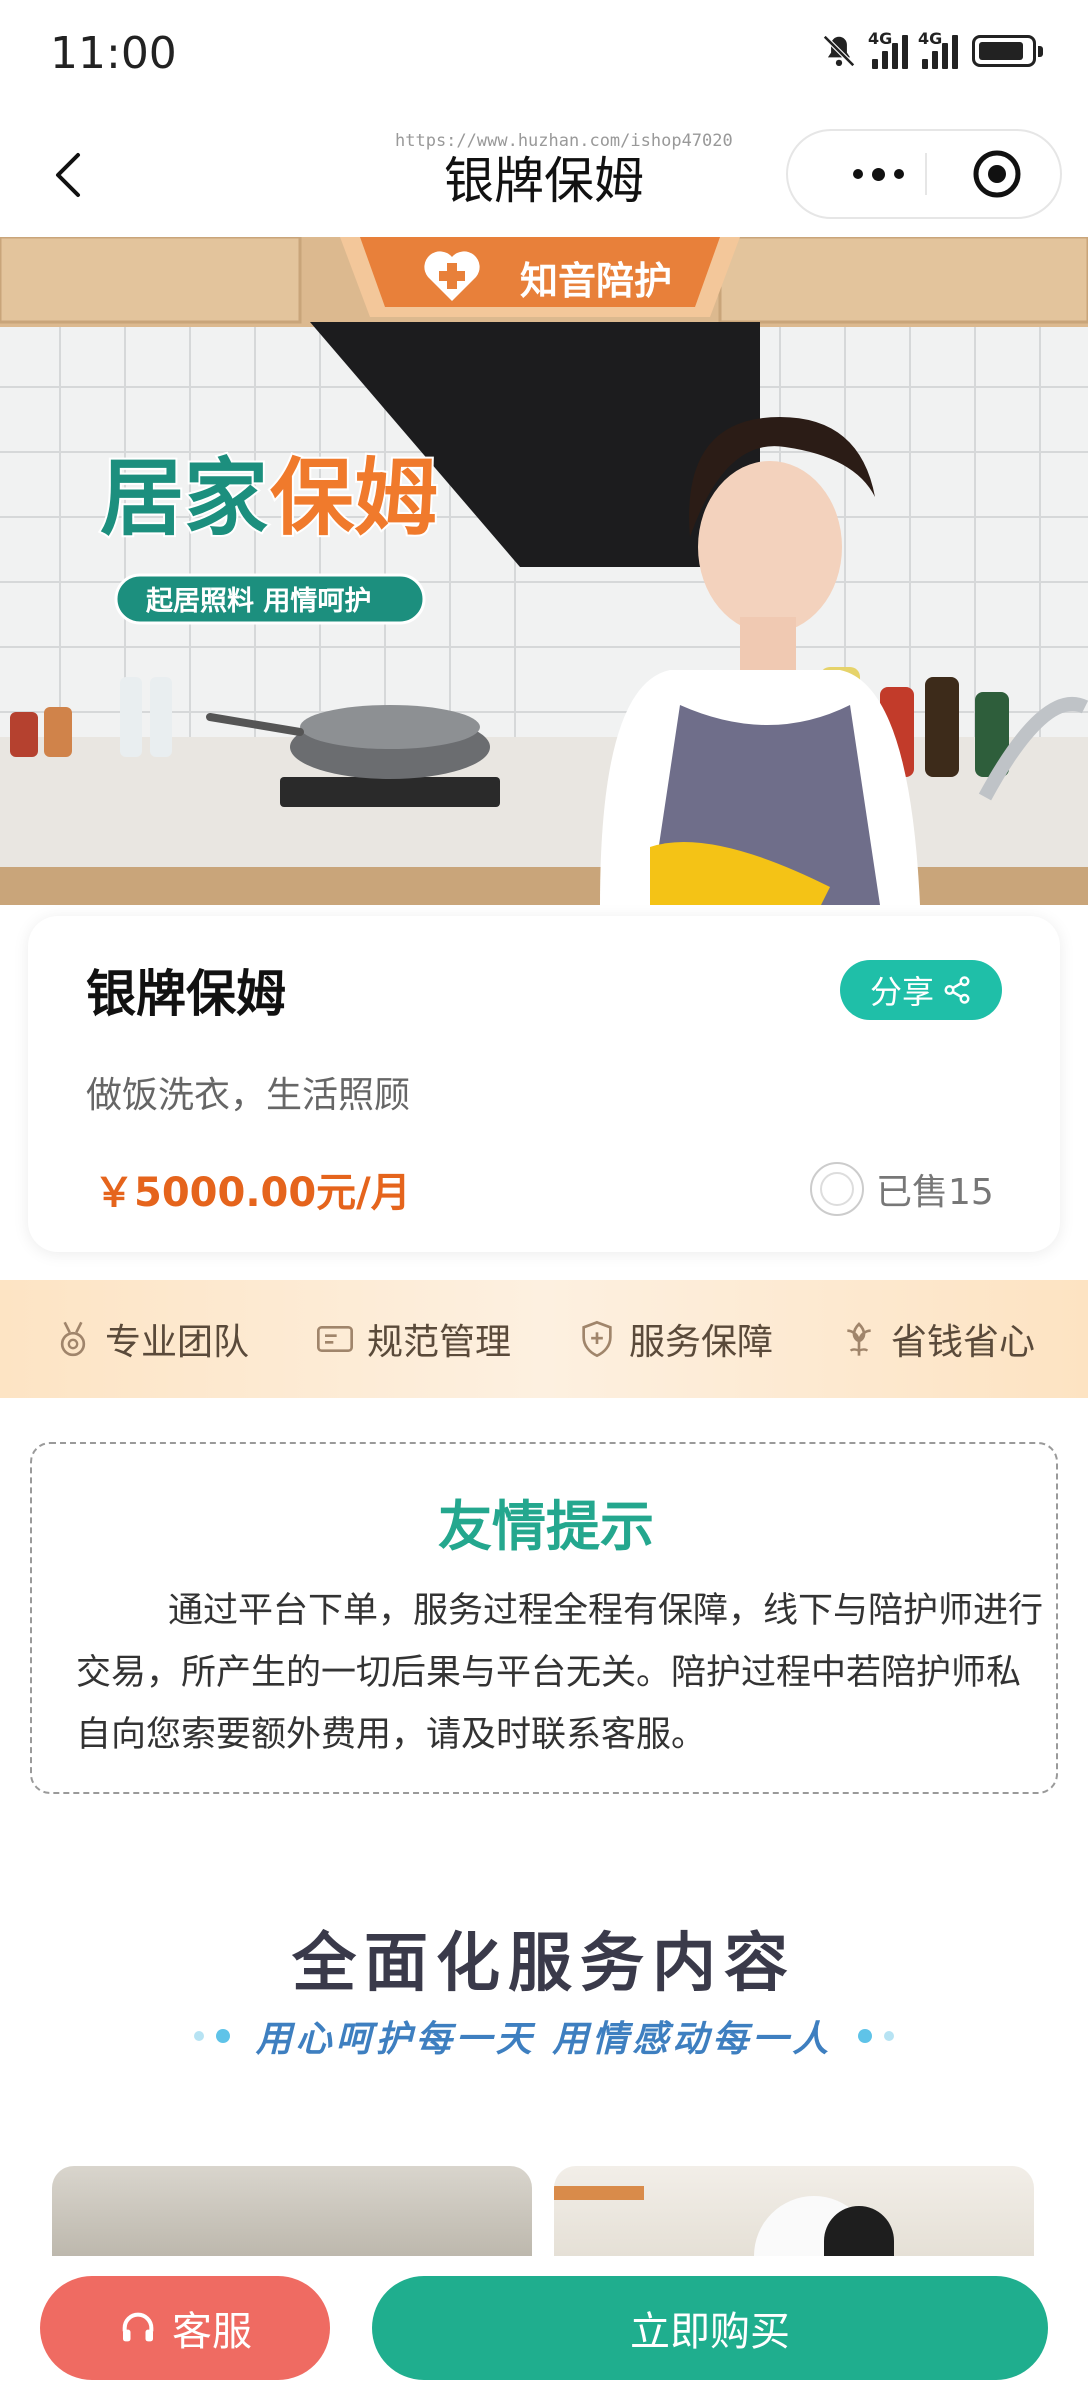  What do you see at coordinates (878, 174) in the screenshot?
I see `more-options-icon` at bounding box center [878, 174].